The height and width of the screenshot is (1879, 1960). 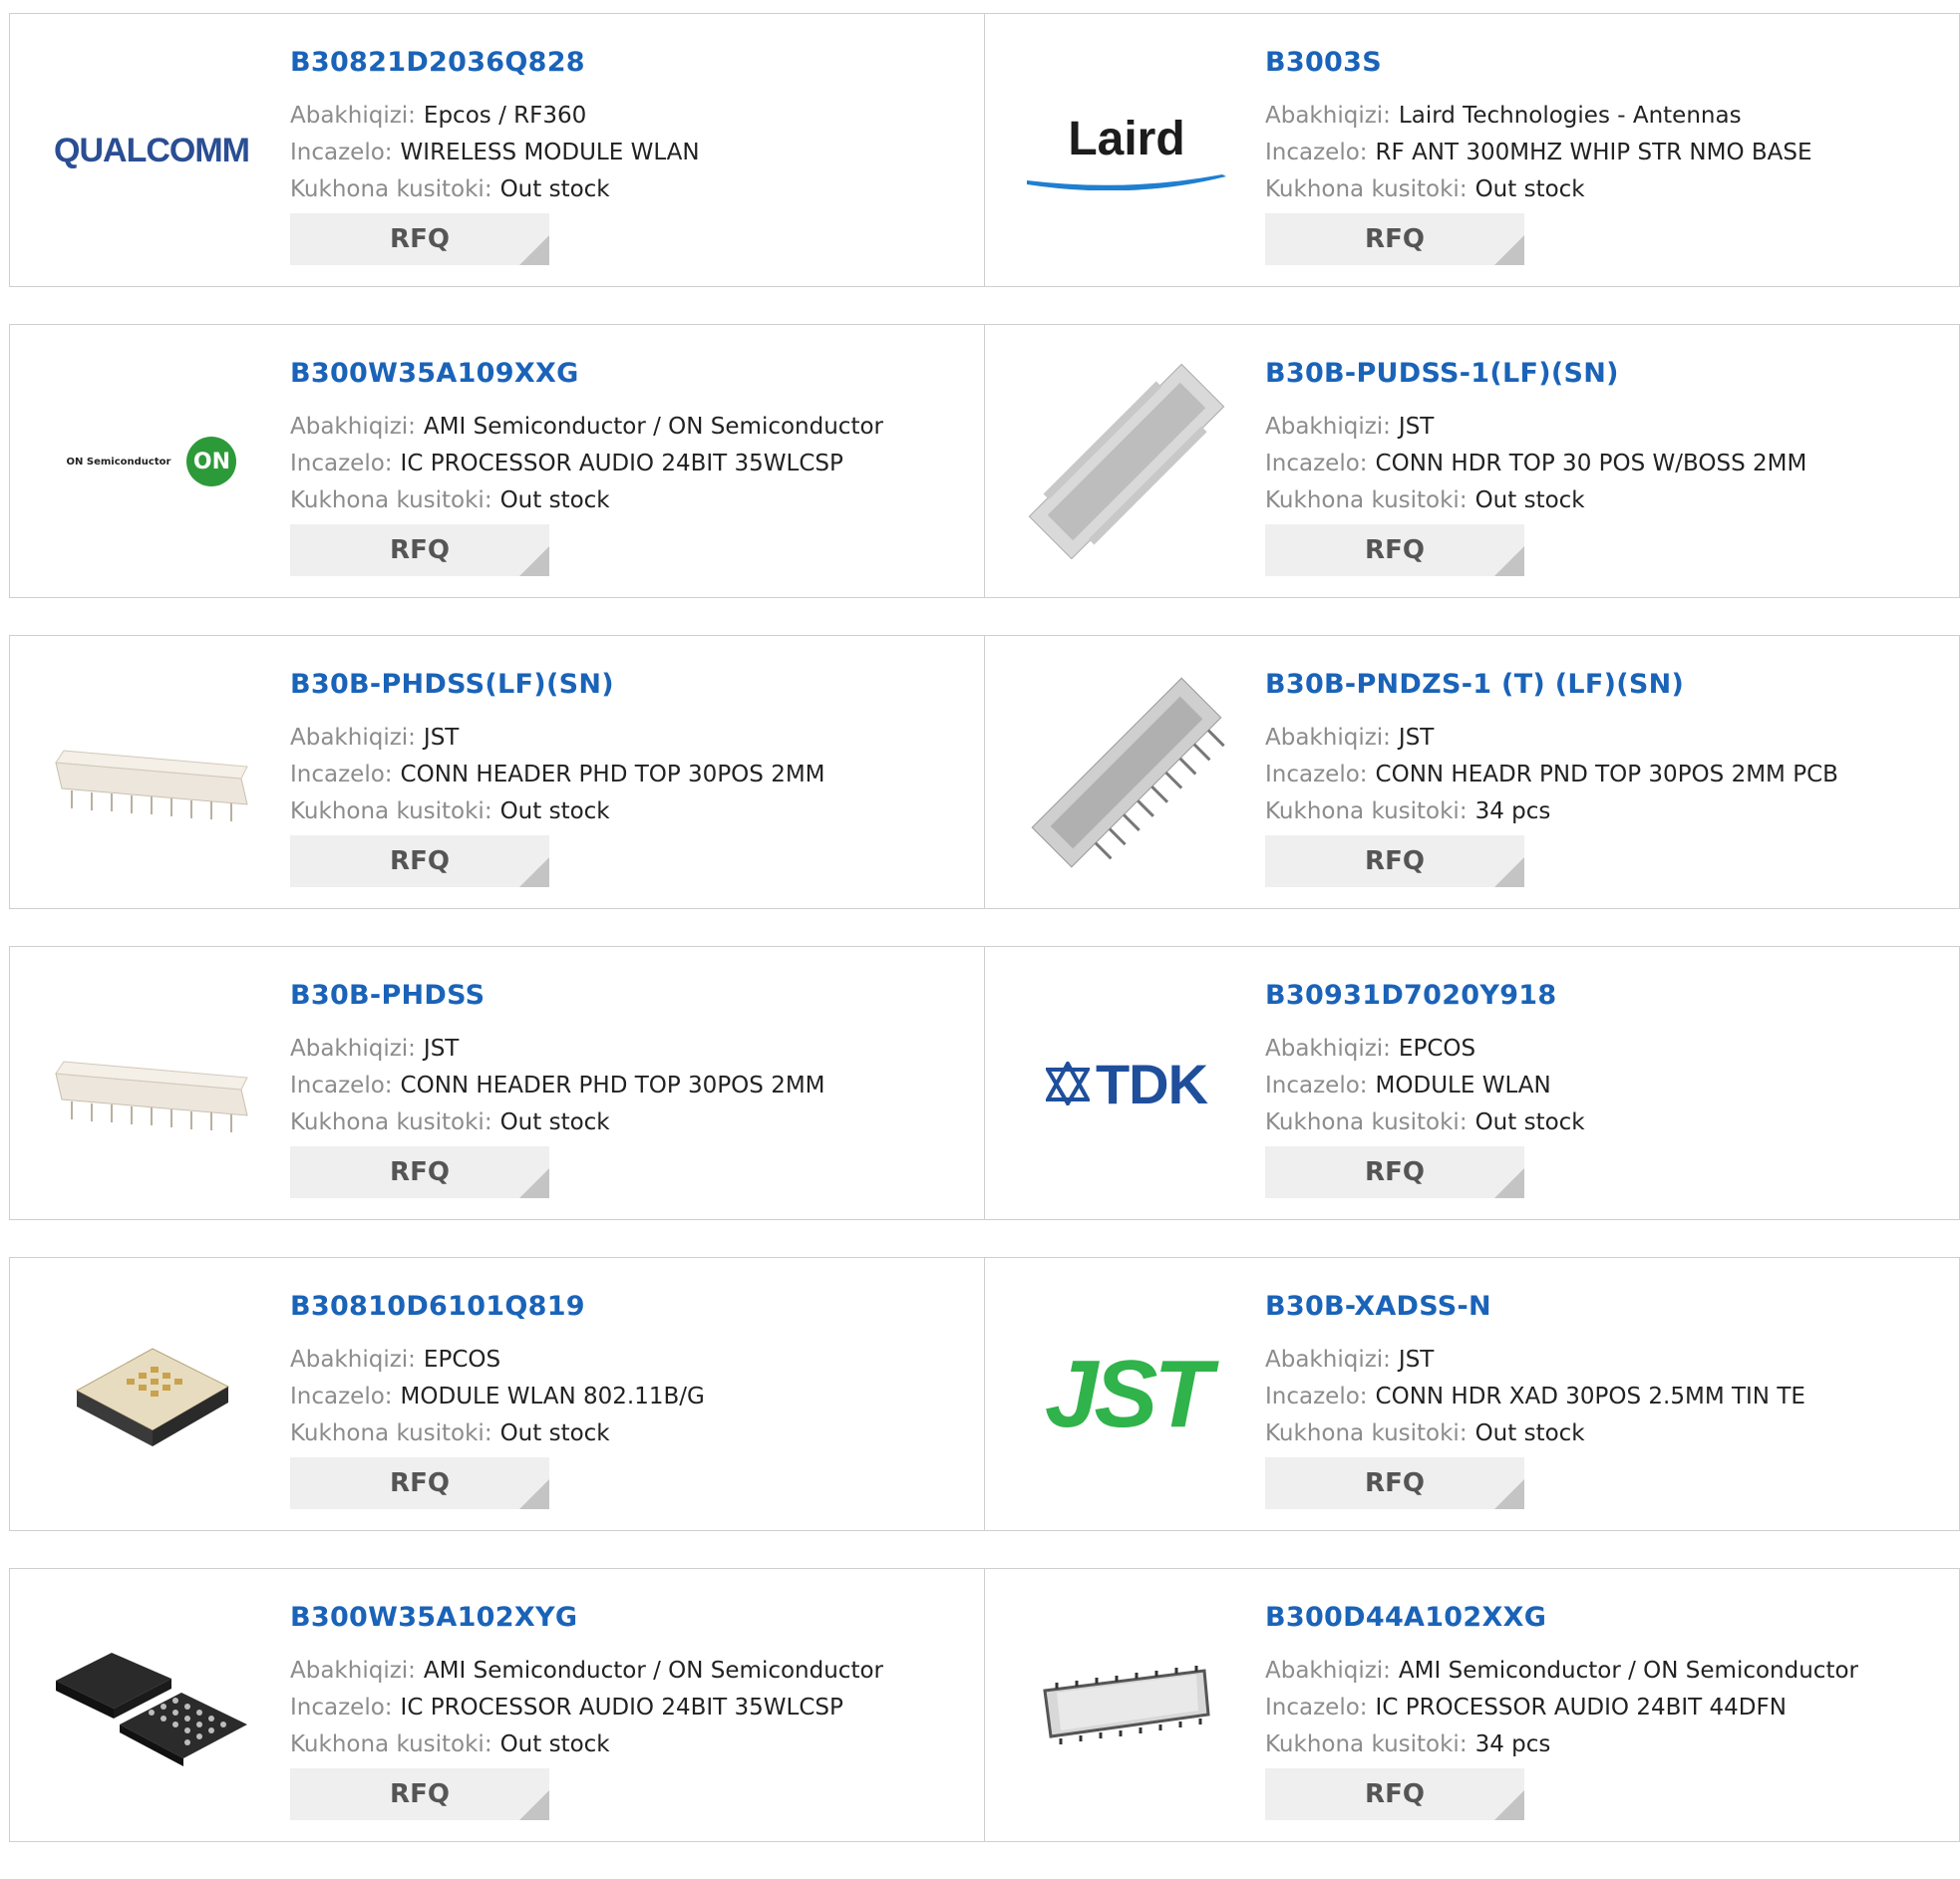 What do you see at coordinates (632, 685) in the screenshot?
I see `part-number-link: B30B-PHDSS(LF)(SN)` at bounding box center [632, 685].